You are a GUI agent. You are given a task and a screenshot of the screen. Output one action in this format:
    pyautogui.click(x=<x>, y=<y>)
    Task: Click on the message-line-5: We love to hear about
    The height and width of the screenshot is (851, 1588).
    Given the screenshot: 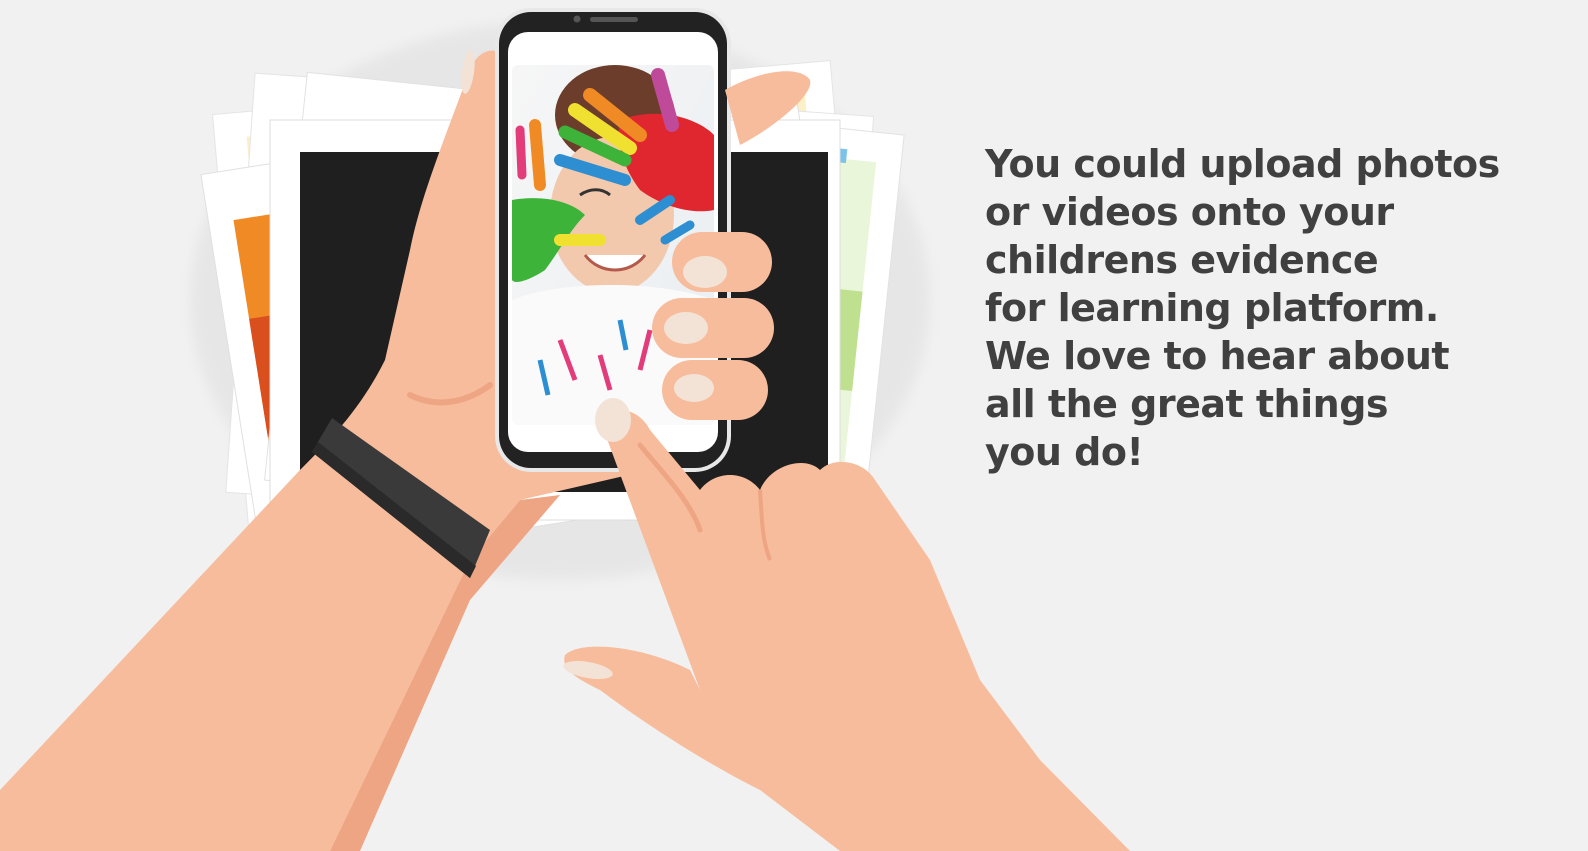 What is the action you would take?
    pyautogui.click(x=1217, y=356)
    